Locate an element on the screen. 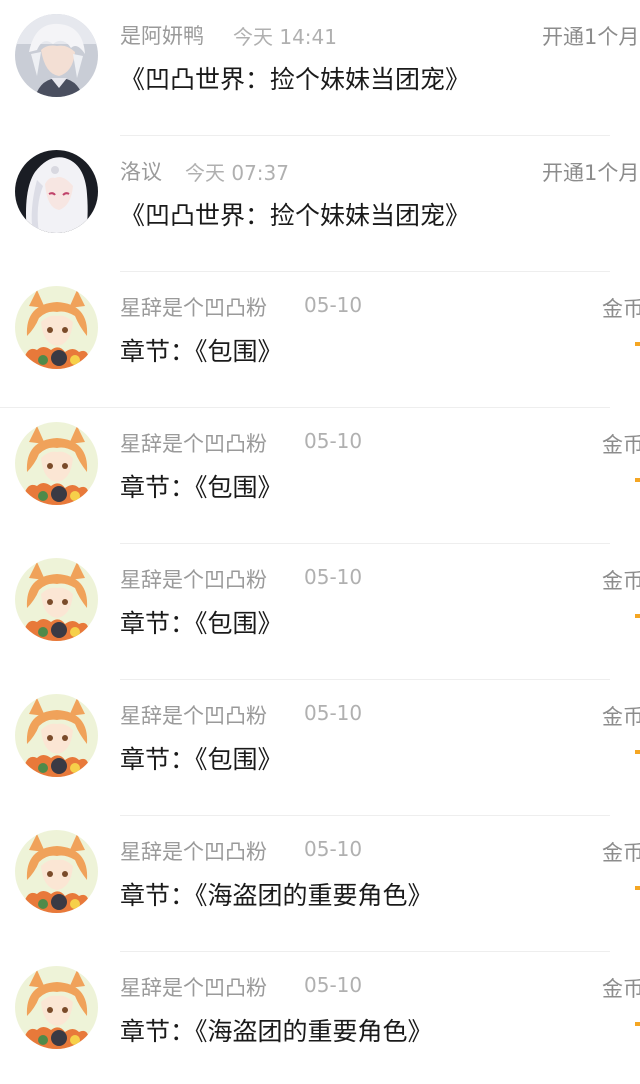  timestamp: 今天 07:37 is located at coordinates (237, 173).